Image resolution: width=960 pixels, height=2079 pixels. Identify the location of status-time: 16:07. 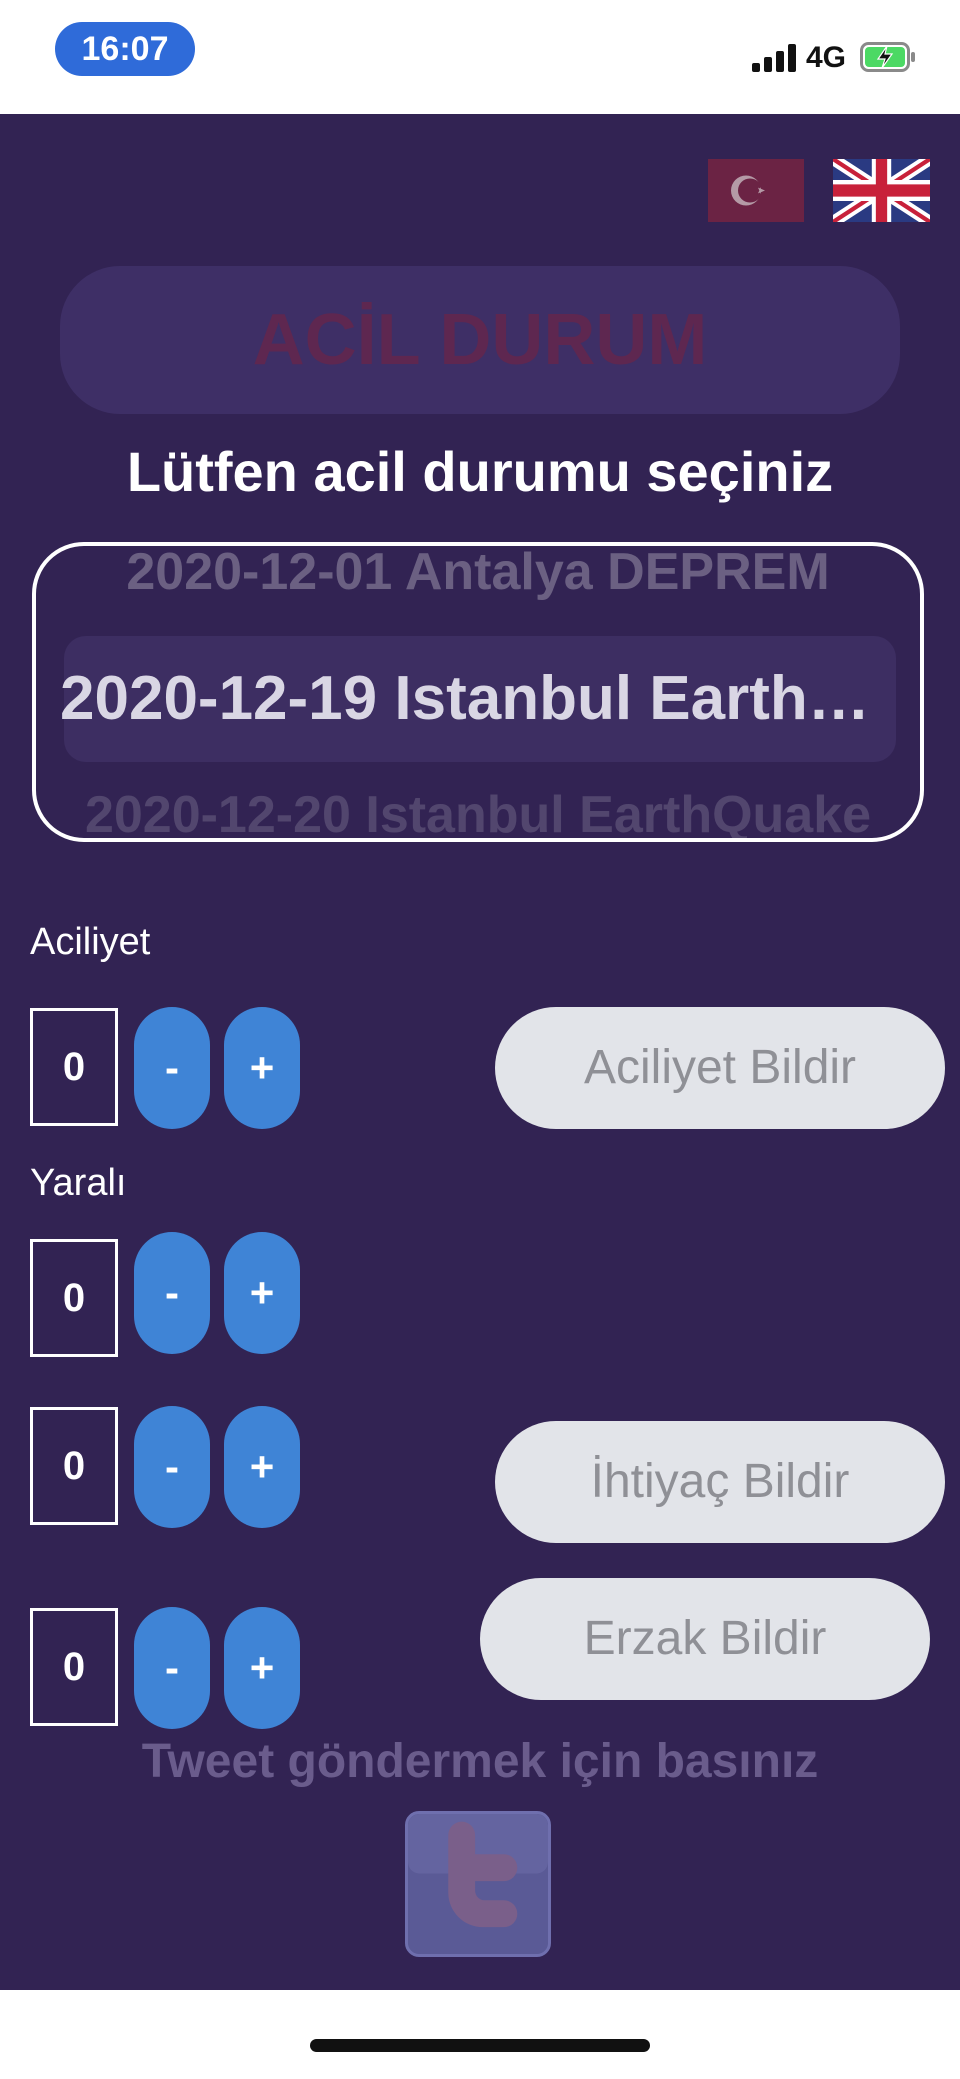
(125, 49).